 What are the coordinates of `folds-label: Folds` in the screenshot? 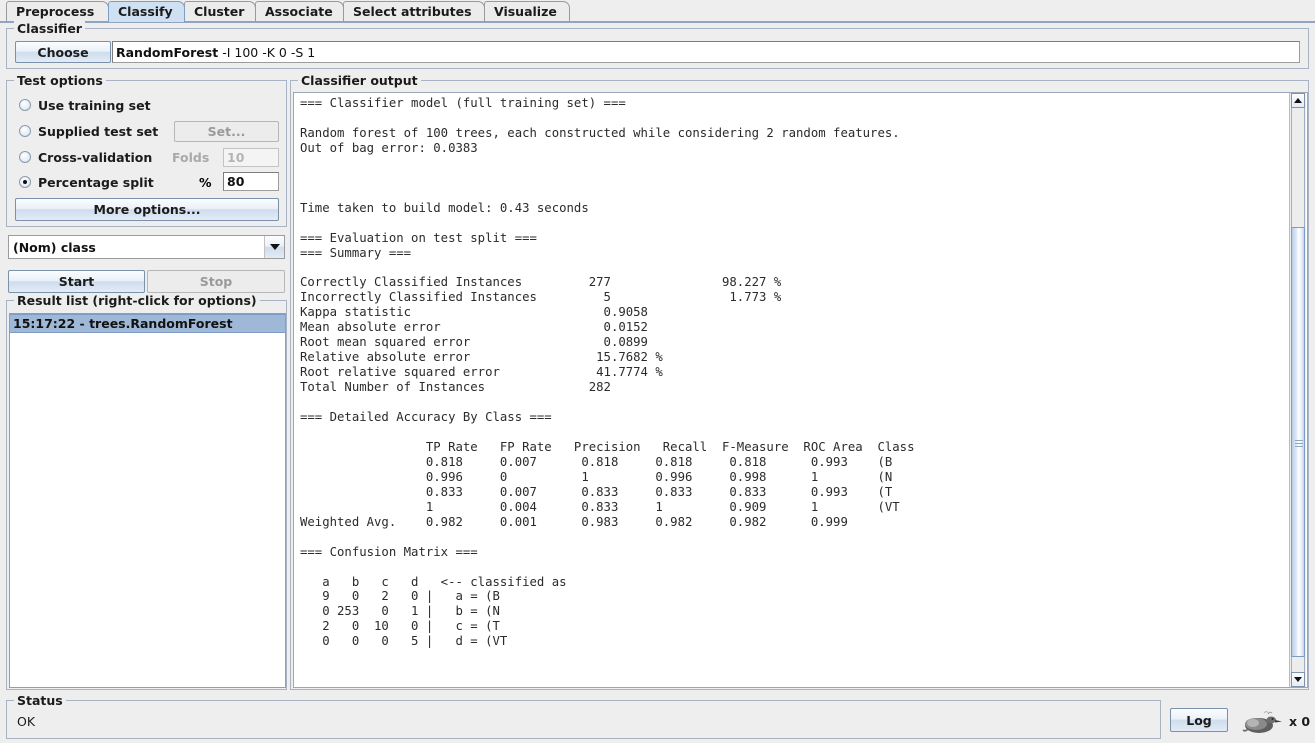 It's located at (191, 157).